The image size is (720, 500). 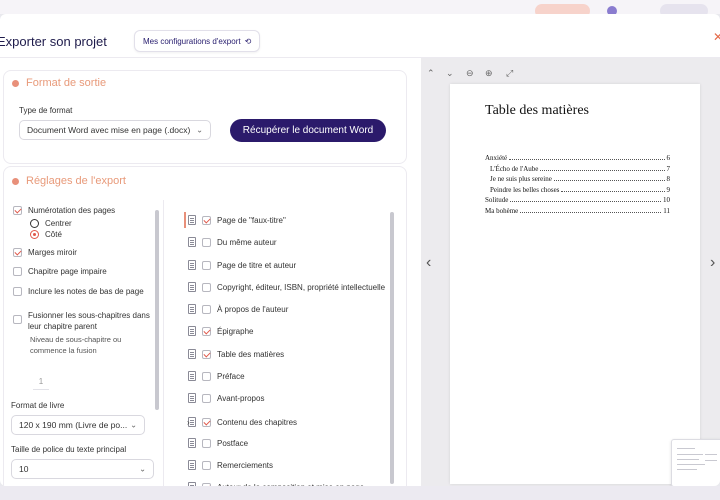 I want to click on background-footer, so click(x=360, y=493).